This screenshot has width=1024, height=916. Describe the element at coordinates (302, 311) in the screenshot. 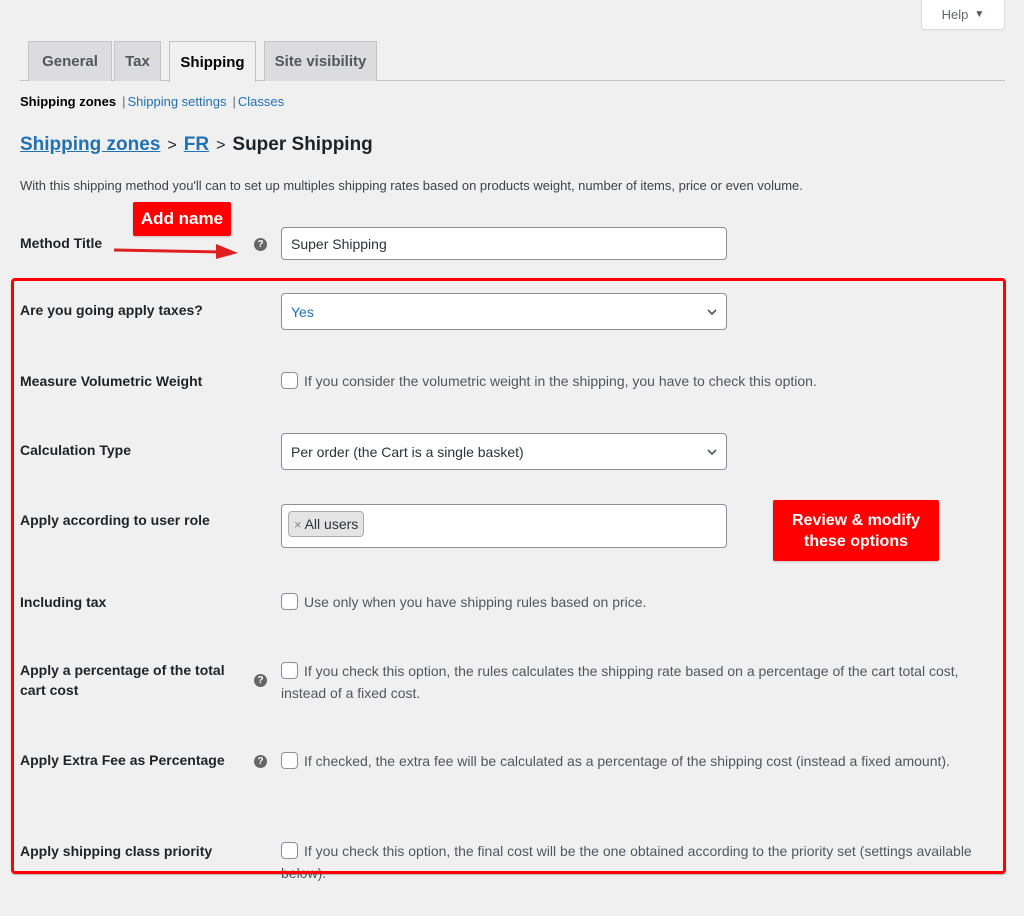

I see `select-value: Yes` at that location.